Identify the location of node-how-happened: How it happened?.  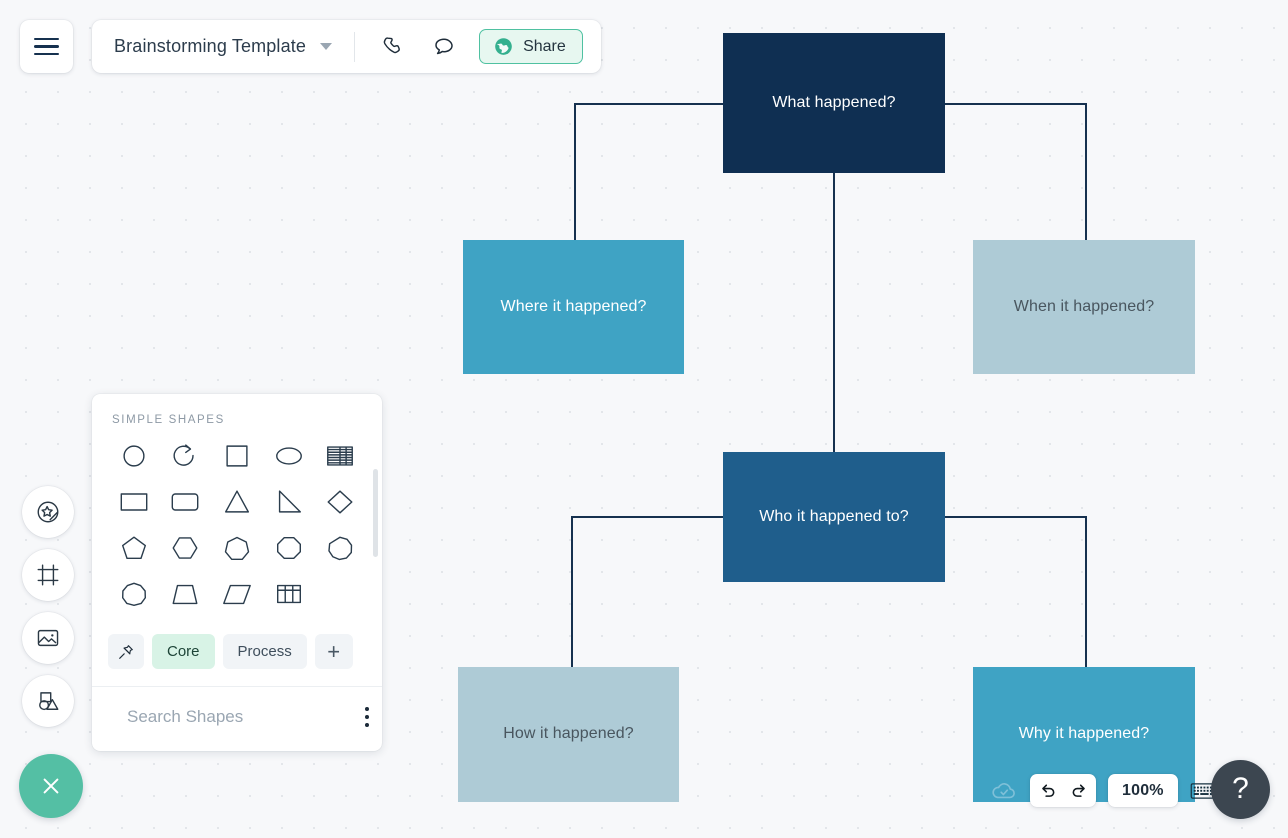
(568, 734).